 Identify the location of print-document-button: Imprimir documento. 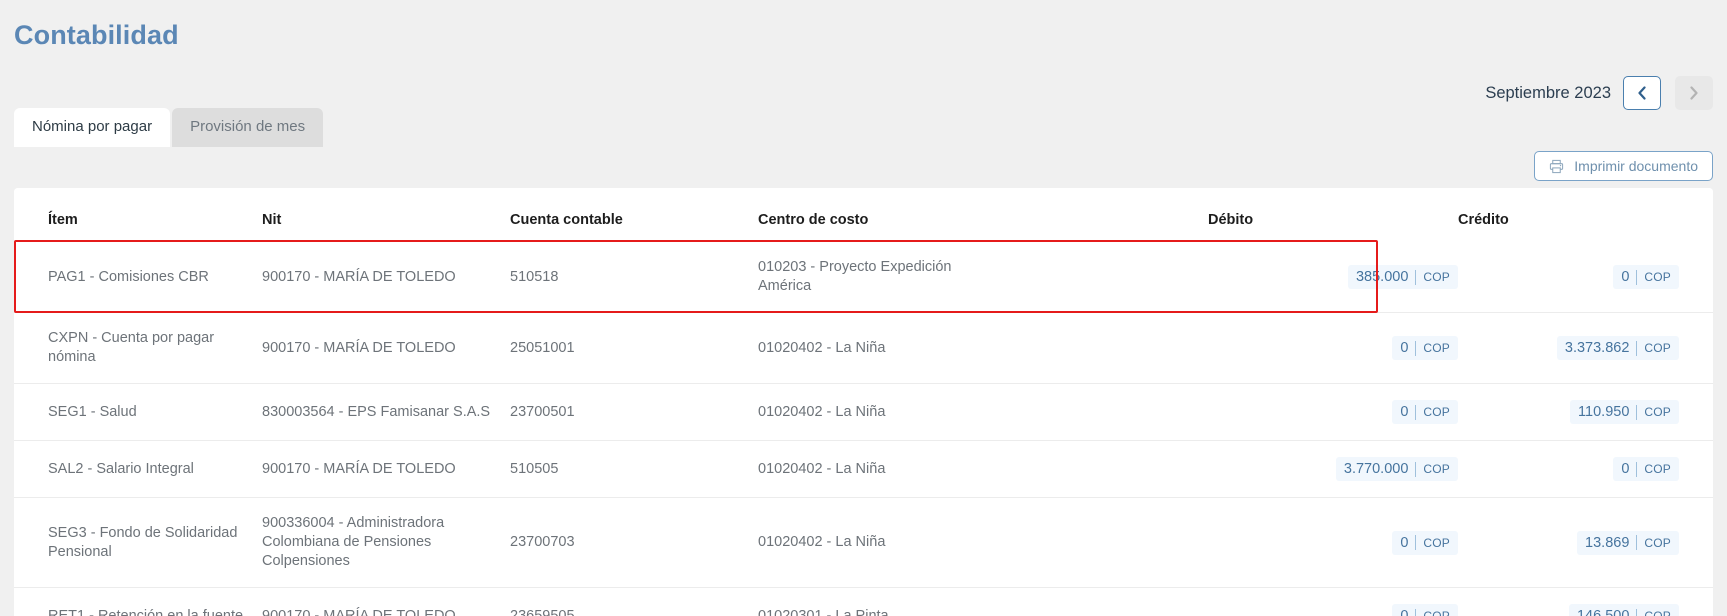
(1623, 166).